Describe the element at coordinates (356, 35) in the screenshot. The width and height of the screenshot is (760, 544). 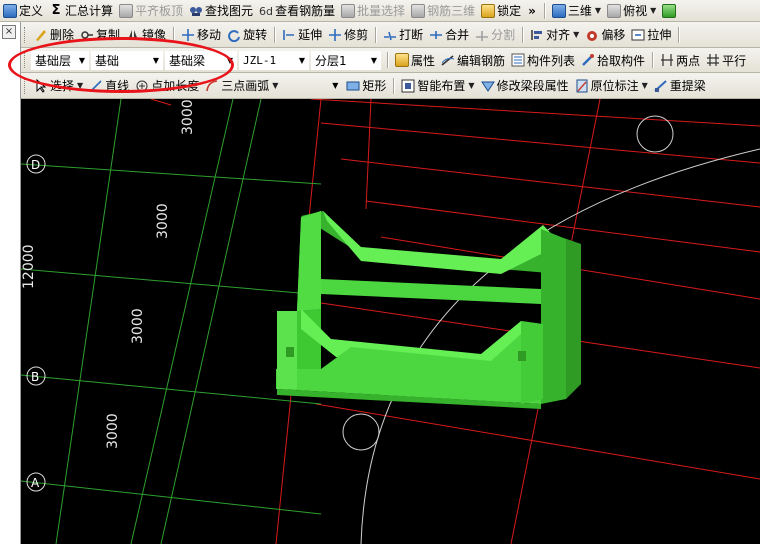
I see `trim-label: 修剪` at that location.